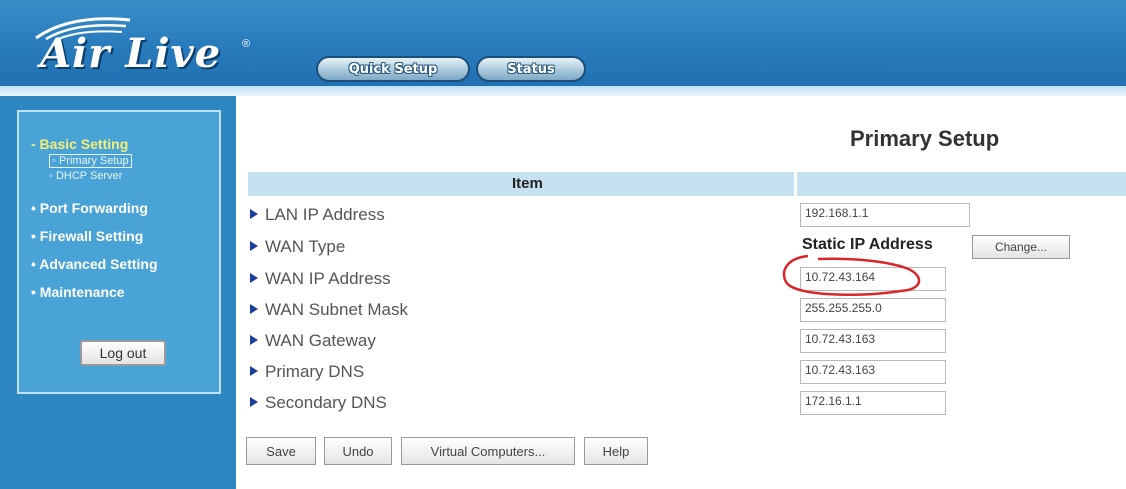 Image resolution: width=1126 pixels, height=489 pixels. I want to click on sidebar-item-port-forwarding: • Port Forwarding, so click(89, 208).